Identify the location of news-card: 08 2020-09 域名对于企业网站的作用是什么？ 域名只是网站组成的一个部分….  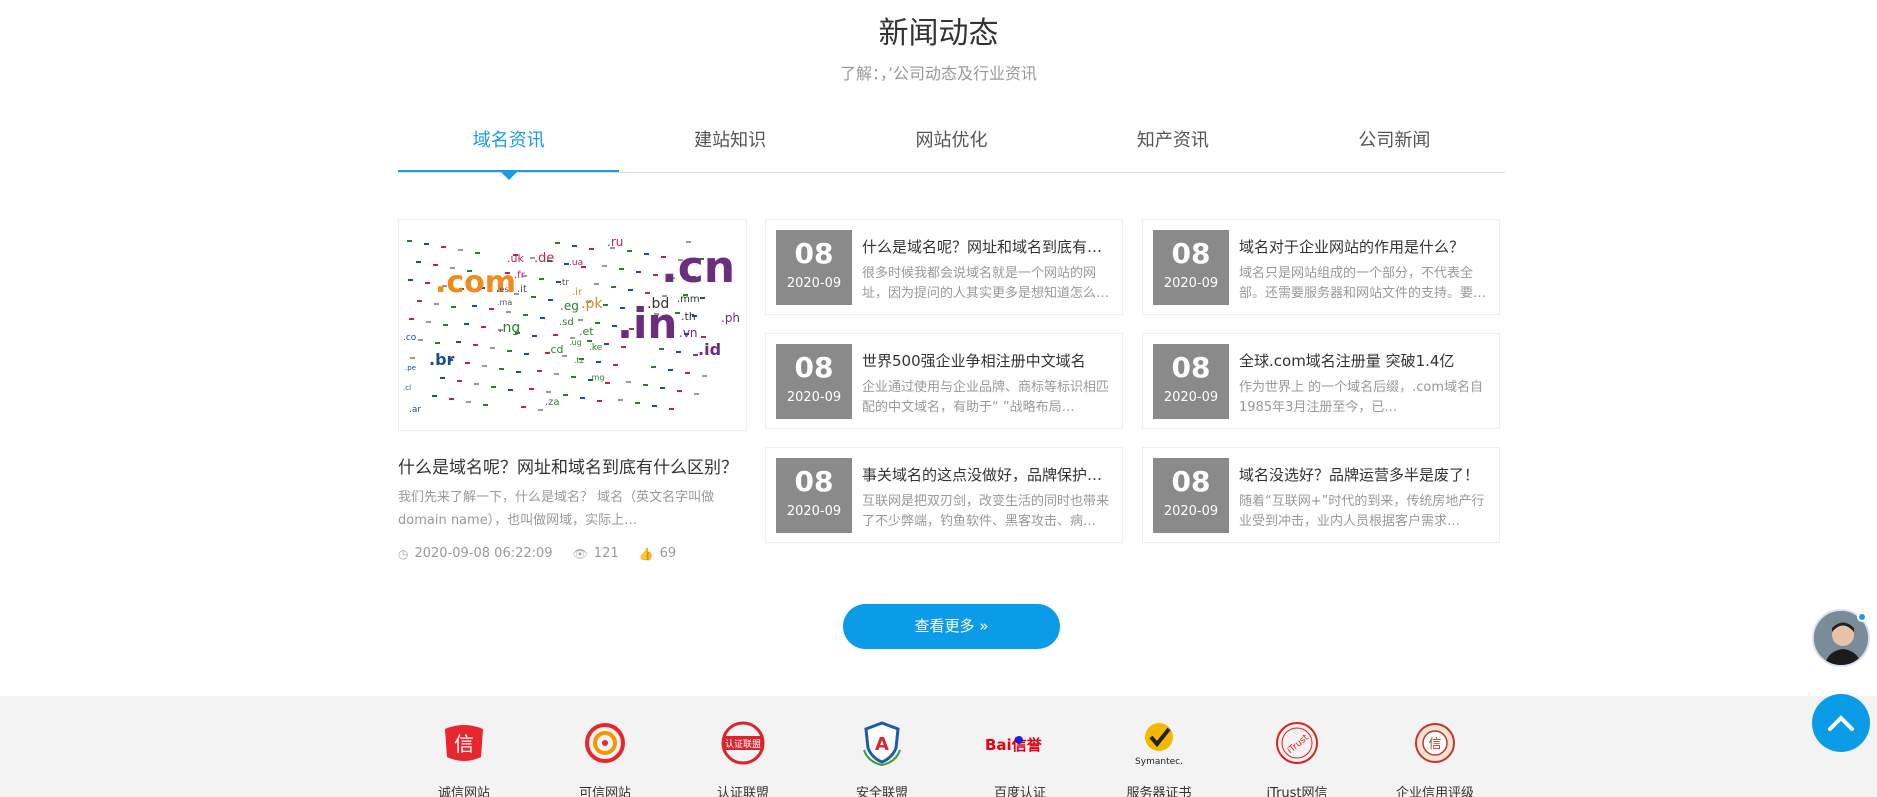
(1321, 267).